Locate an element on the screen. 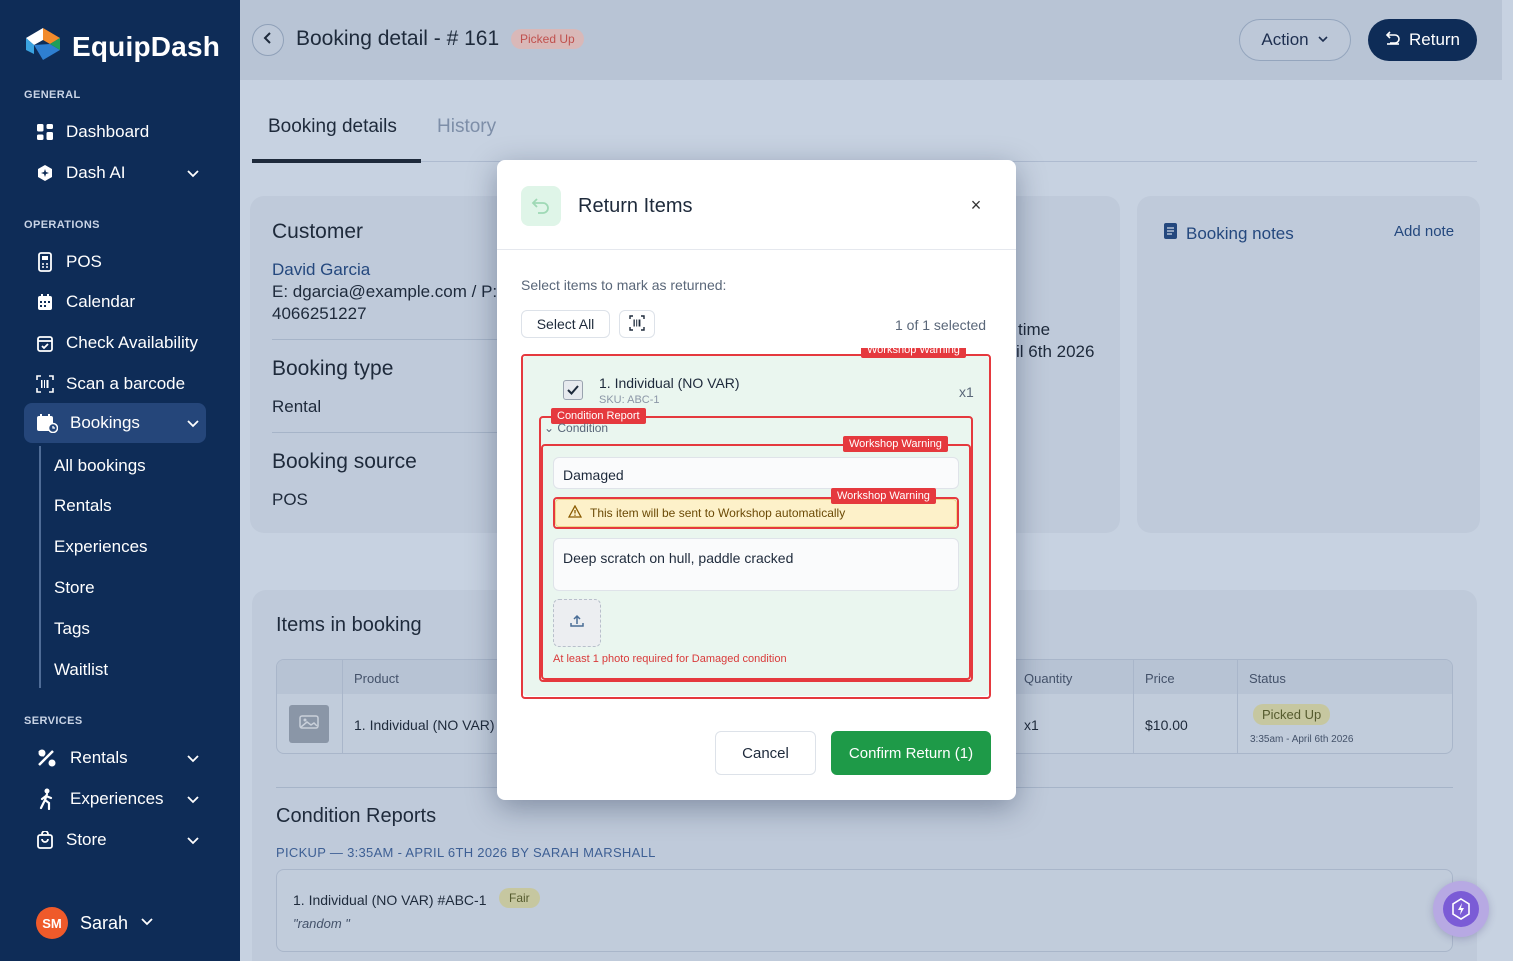 This screenshot has width=1513, height=961. section-general: GENERAL is located at coordinates (52, 95).